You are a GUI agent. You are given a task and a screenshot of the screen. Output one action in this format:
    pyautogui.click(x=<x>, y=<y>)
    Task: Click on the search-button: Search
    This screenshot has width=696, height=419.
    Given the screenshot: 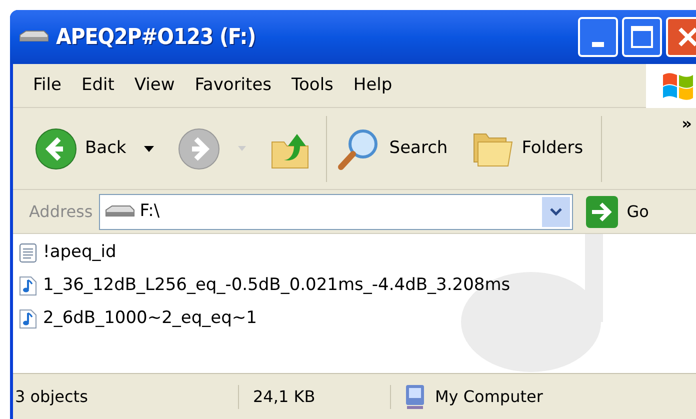 What is the action you would take?
    pyautogui.click(x=392, y=148)
    